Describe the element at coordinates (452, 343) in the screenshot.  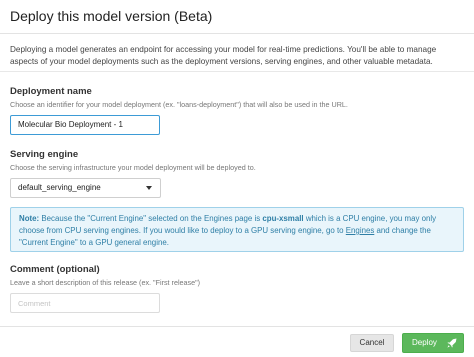
I see `rocket-icon` at that location.